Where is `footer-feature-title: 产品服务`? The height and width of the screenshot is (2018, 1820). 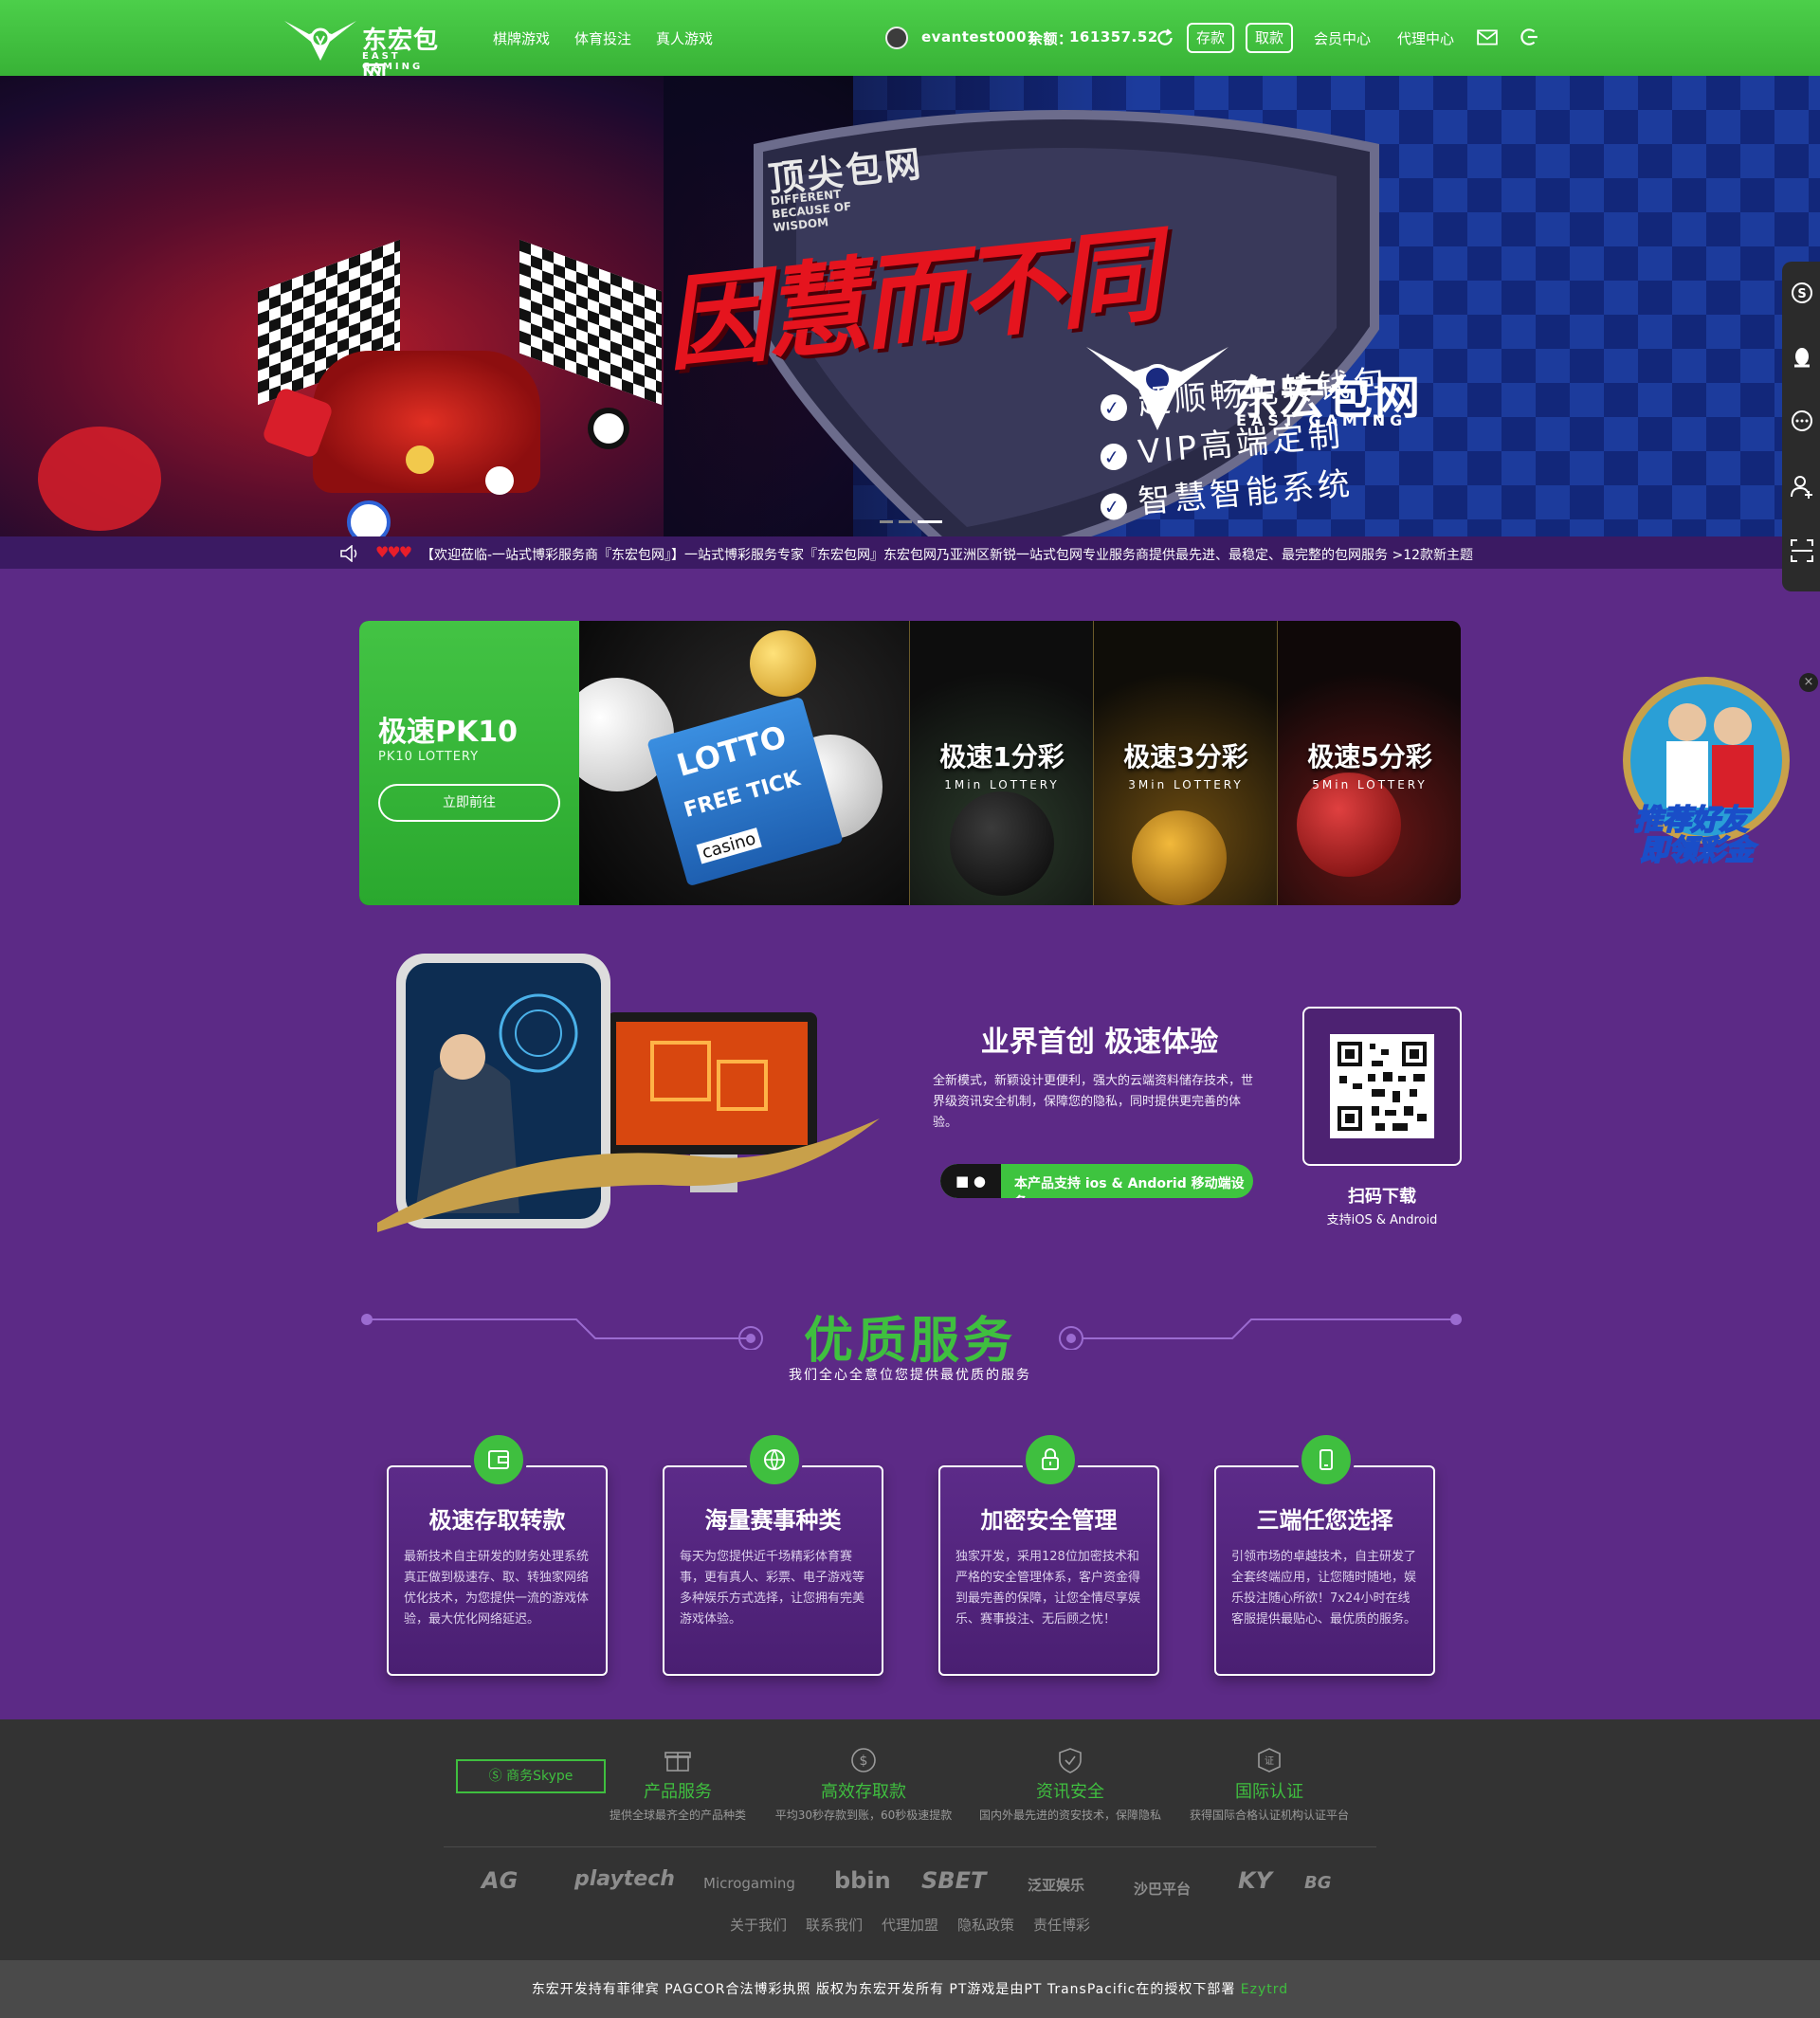
footer-feature-title: 产品服务 is located at coordinates (678, 1792).